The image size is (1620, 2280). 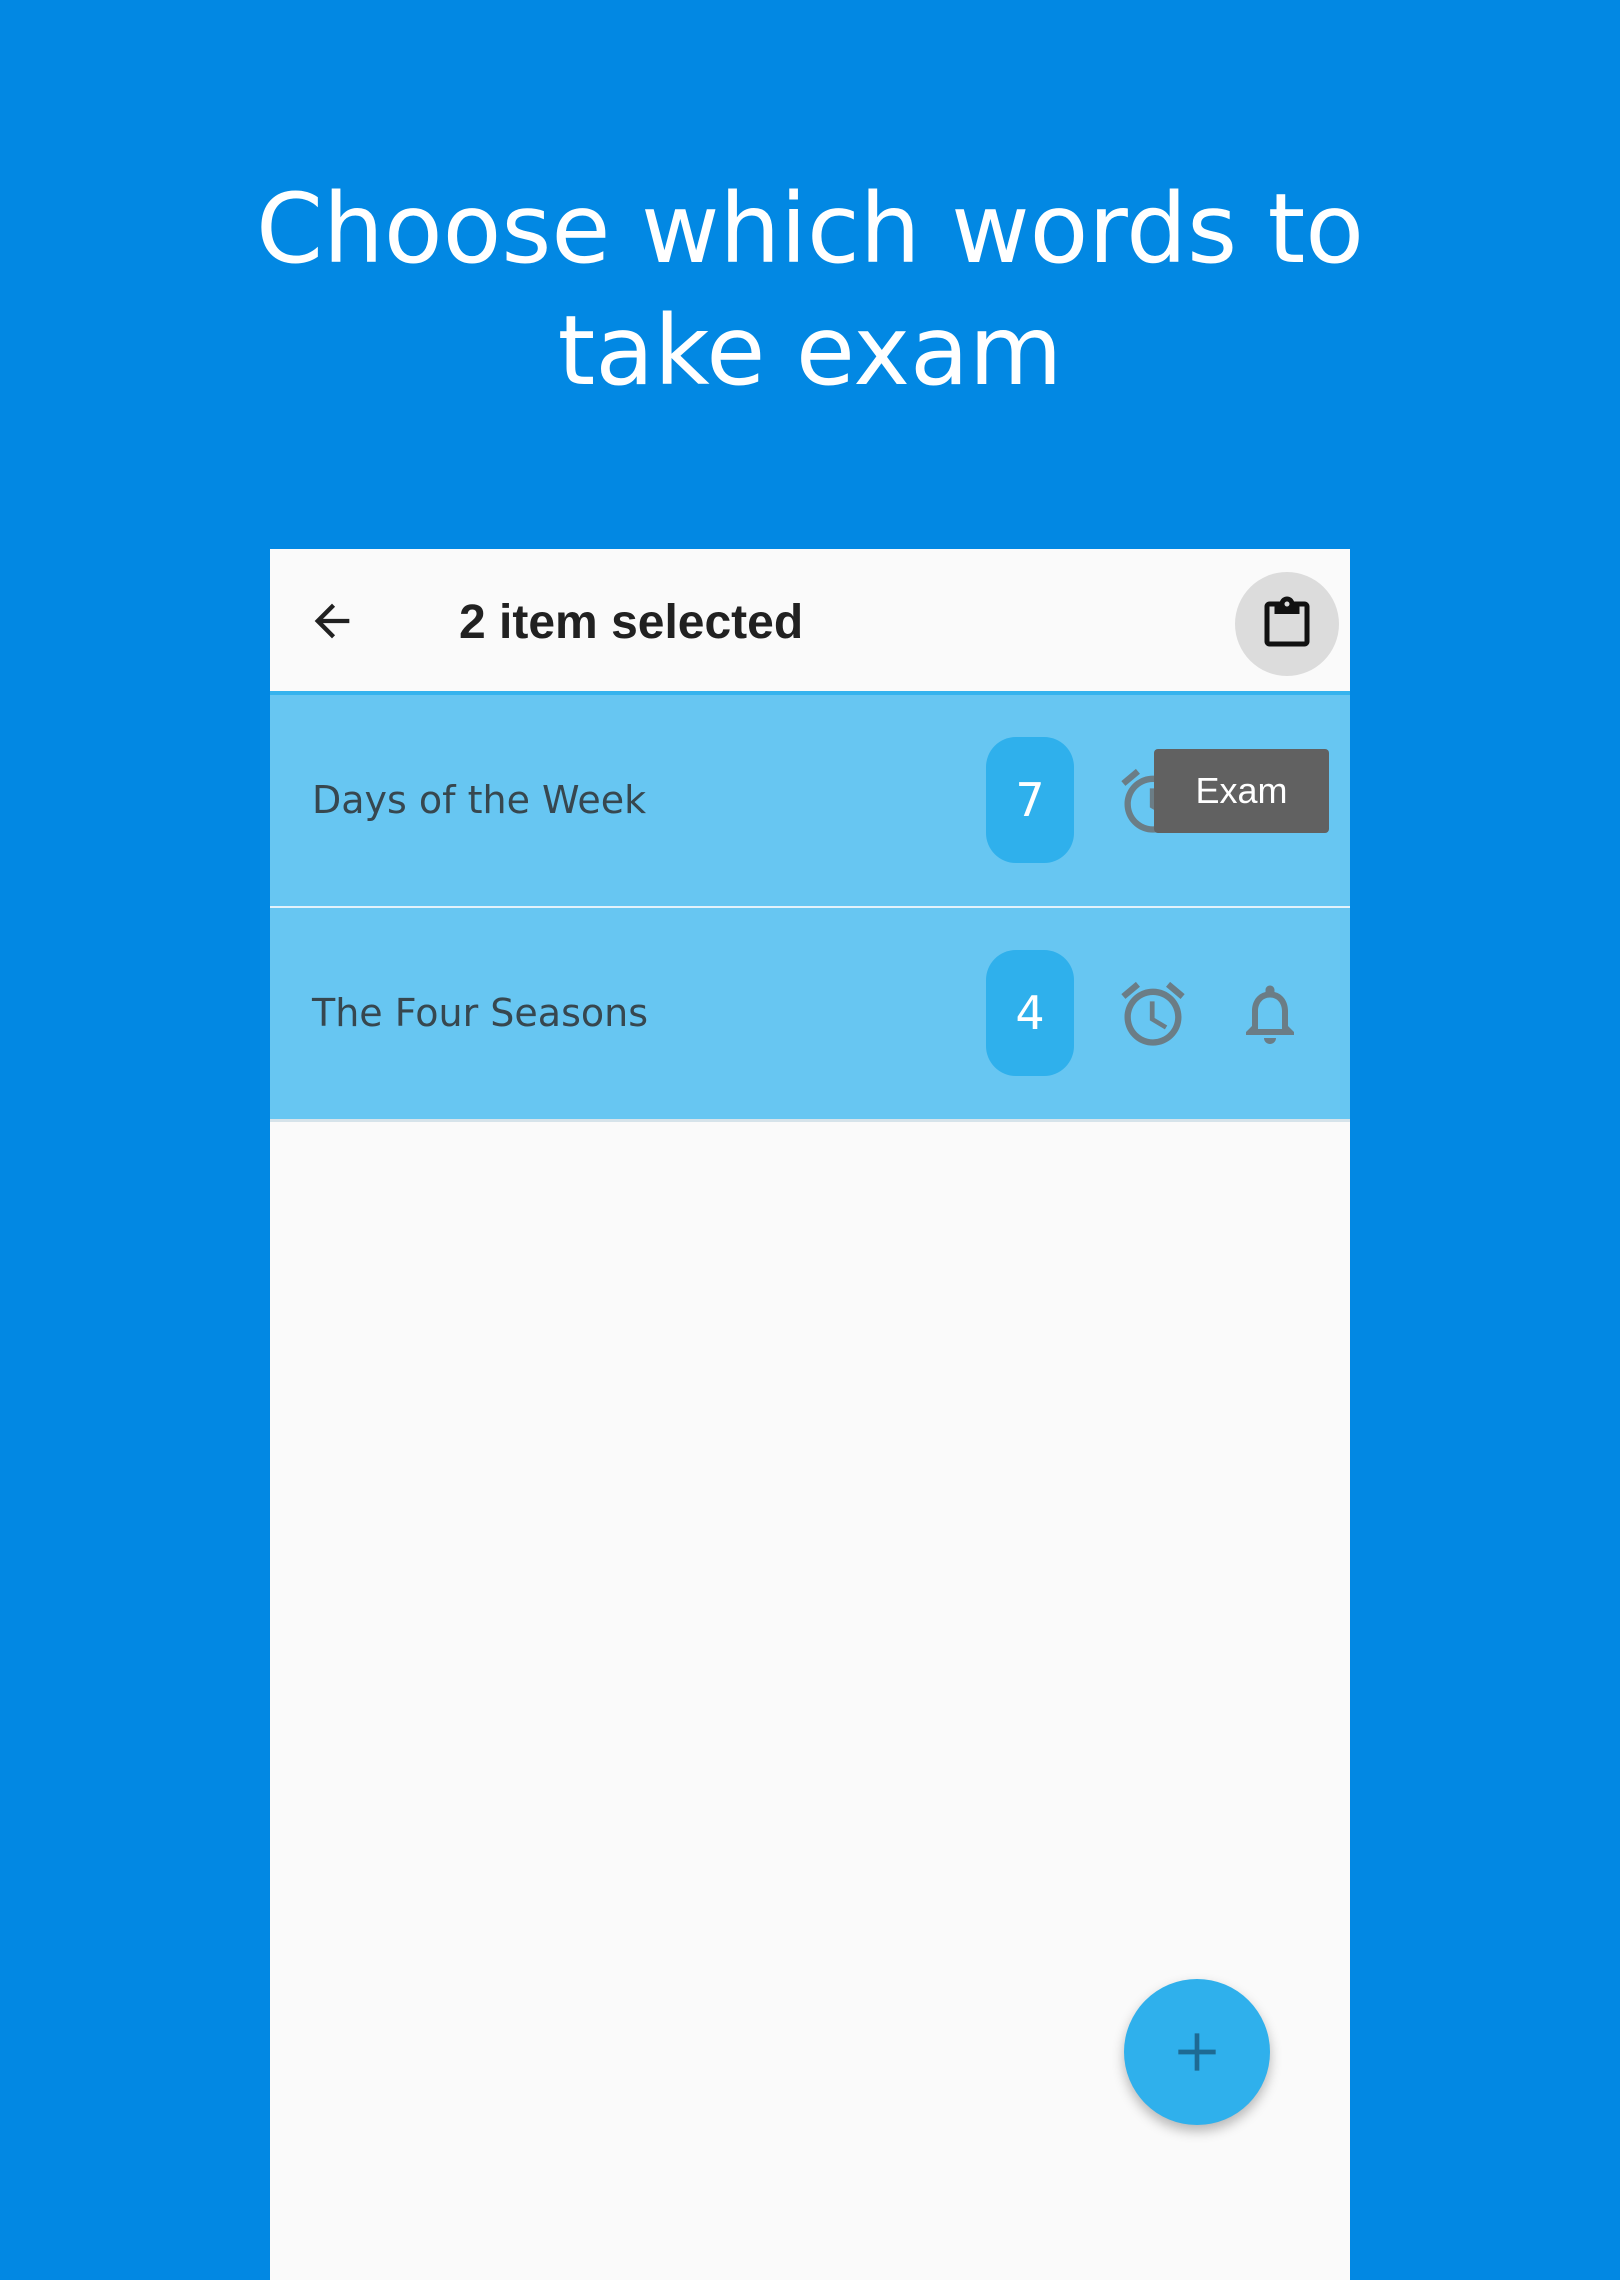 I want to click on promo-headline-line-1: Choose which words to, so click(x=810, y=229).